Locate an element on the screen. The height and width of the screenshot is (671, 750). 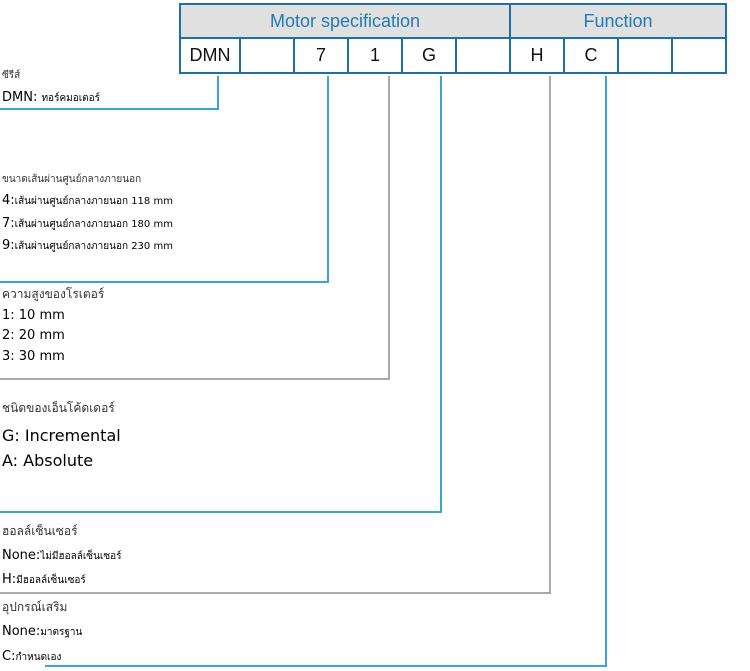
hall-item: H:มีฮอลล์เซ็นเซอร์ is located at coordinates (44, 580).